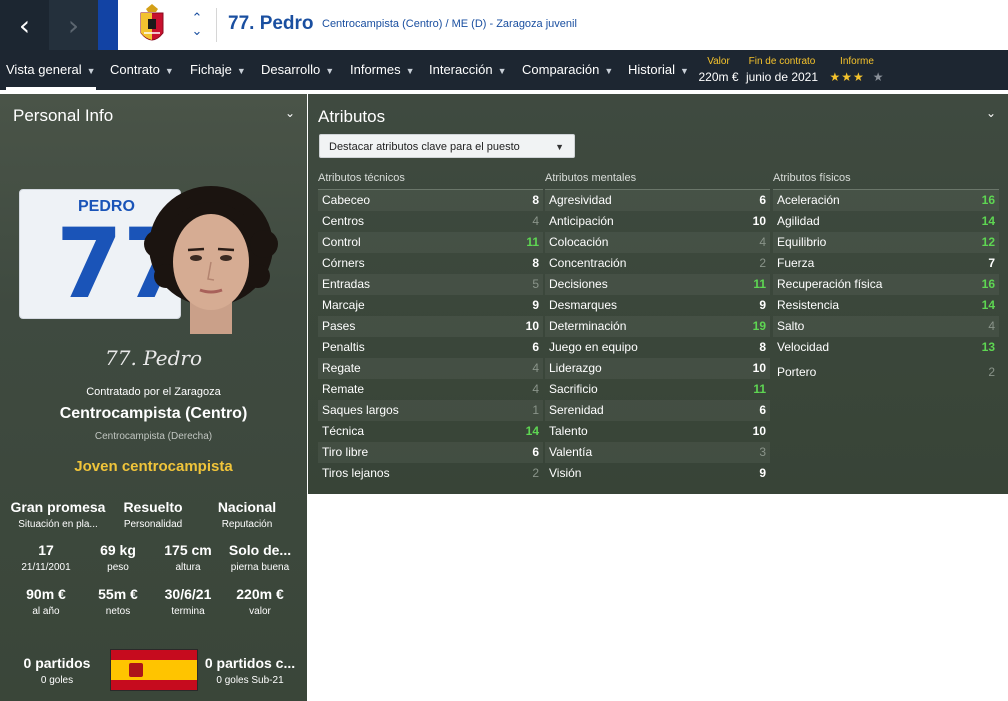 This screenshot has width=1008, height=701. Describe the element at coordinates (762, 347) in the screenshot. I see `attribute-value: 8` at that location.